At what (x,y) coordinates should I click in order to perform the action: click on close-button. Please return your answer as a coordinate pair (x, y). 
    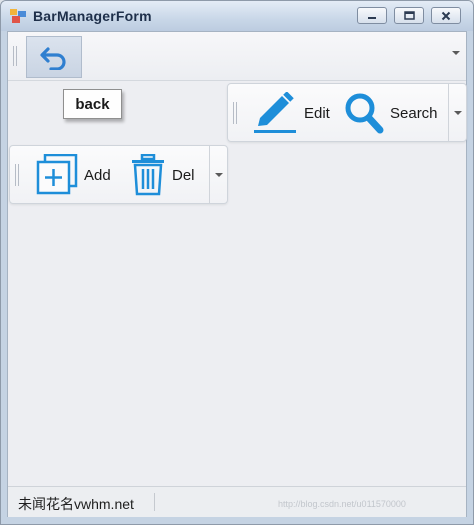
    Looking at the image, I should click on (446, 15).